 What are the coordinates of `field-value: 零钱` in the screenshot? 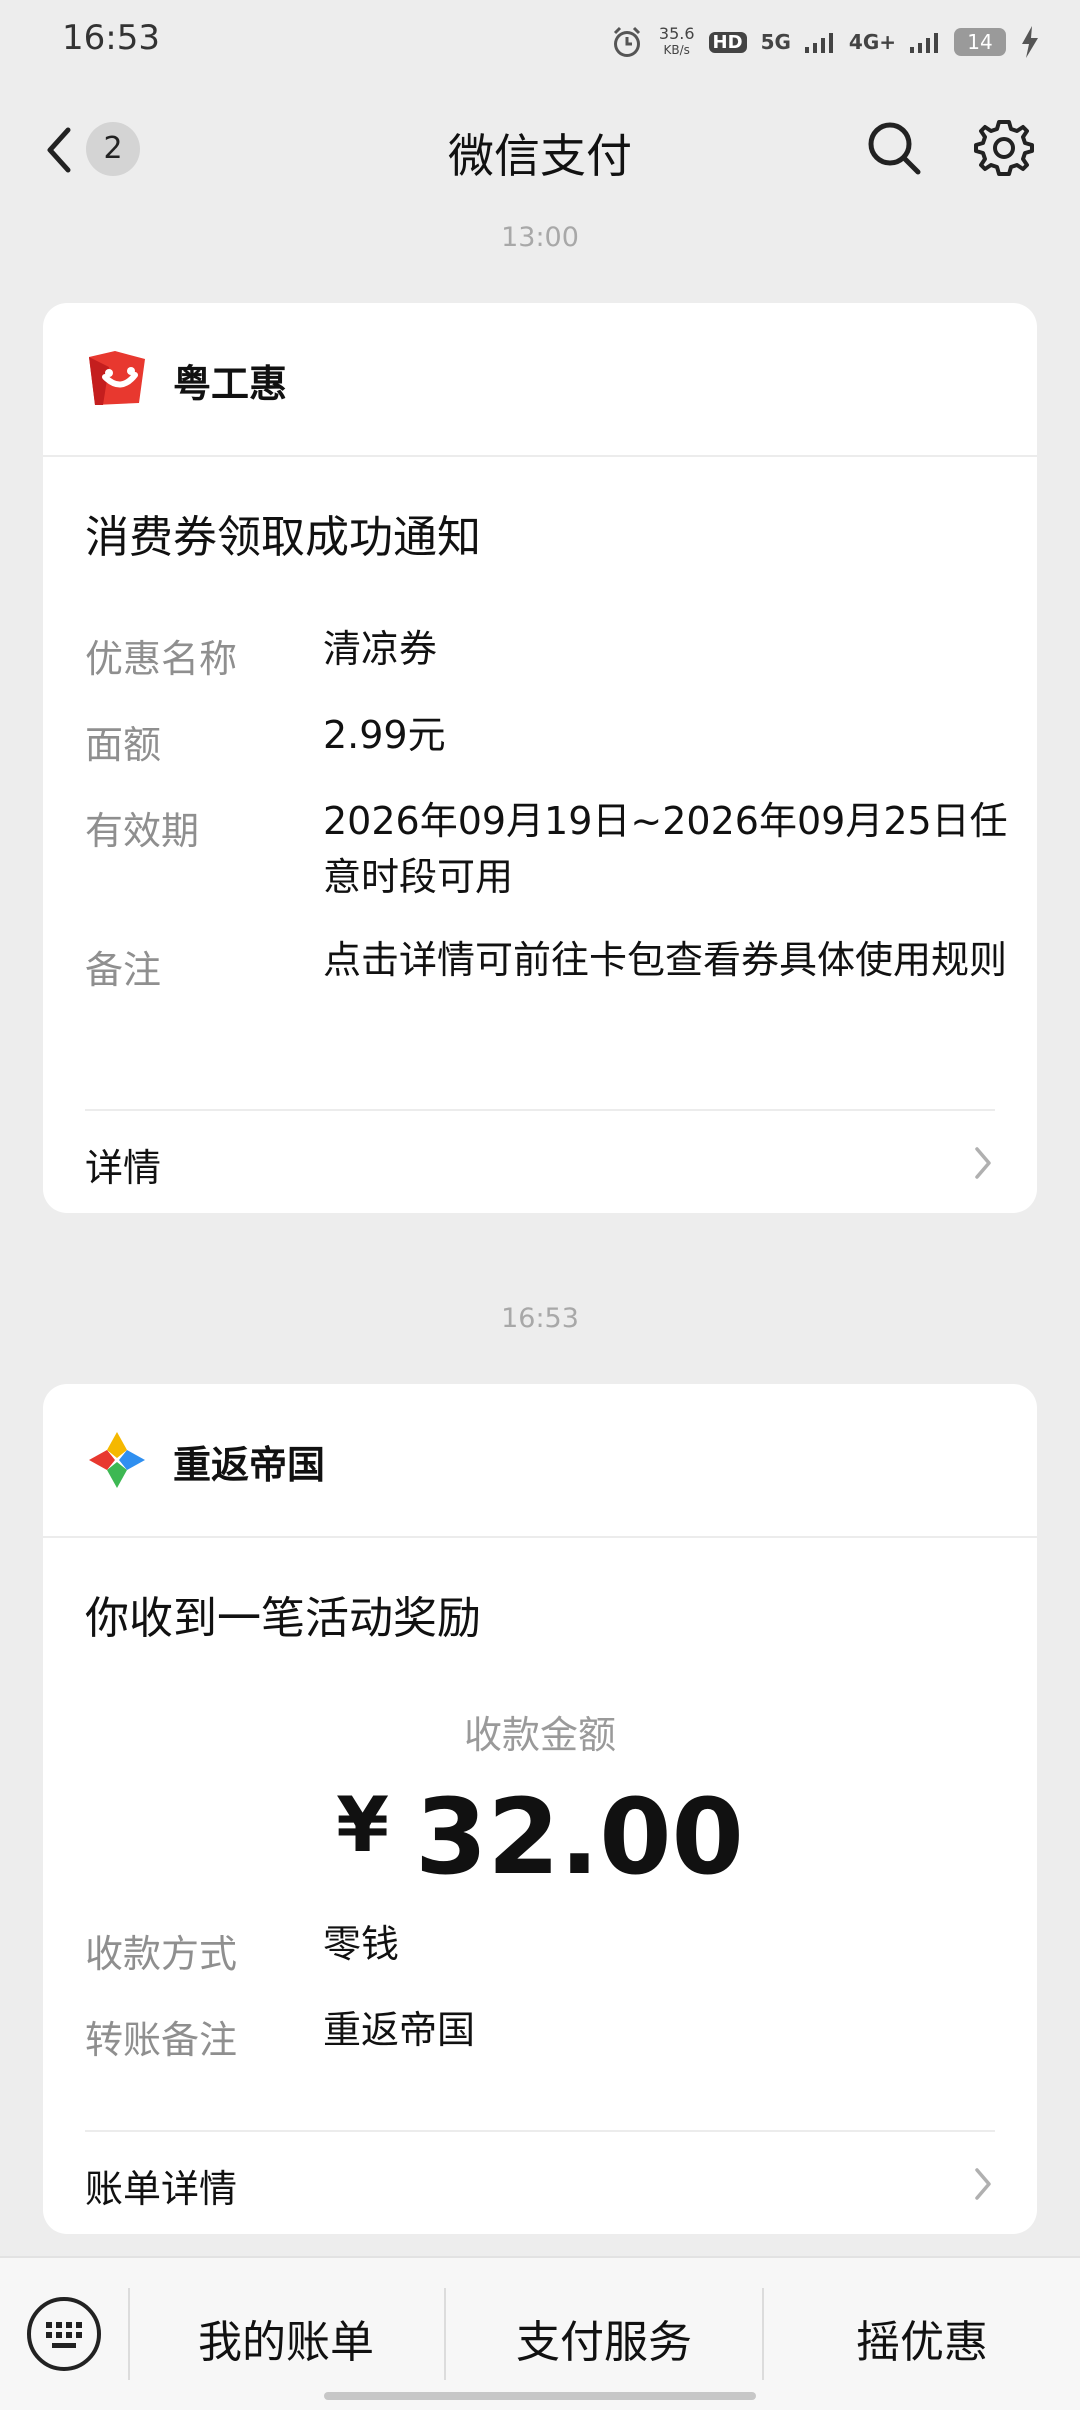 It's located at (361, 1944).